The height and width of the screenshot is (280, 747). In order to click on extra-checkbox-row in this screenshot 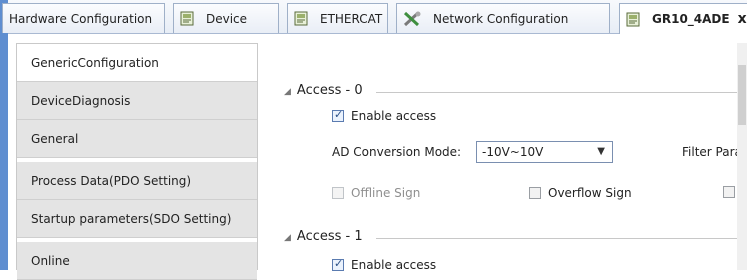, I will do `click(729, 192)`.